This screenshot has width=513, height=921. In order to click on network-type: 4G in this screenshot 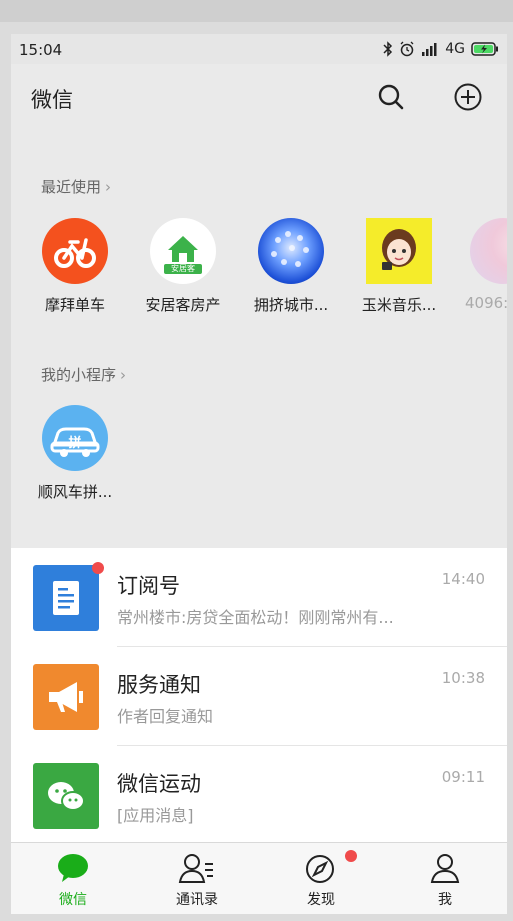, I will do `click(455, 49)`.